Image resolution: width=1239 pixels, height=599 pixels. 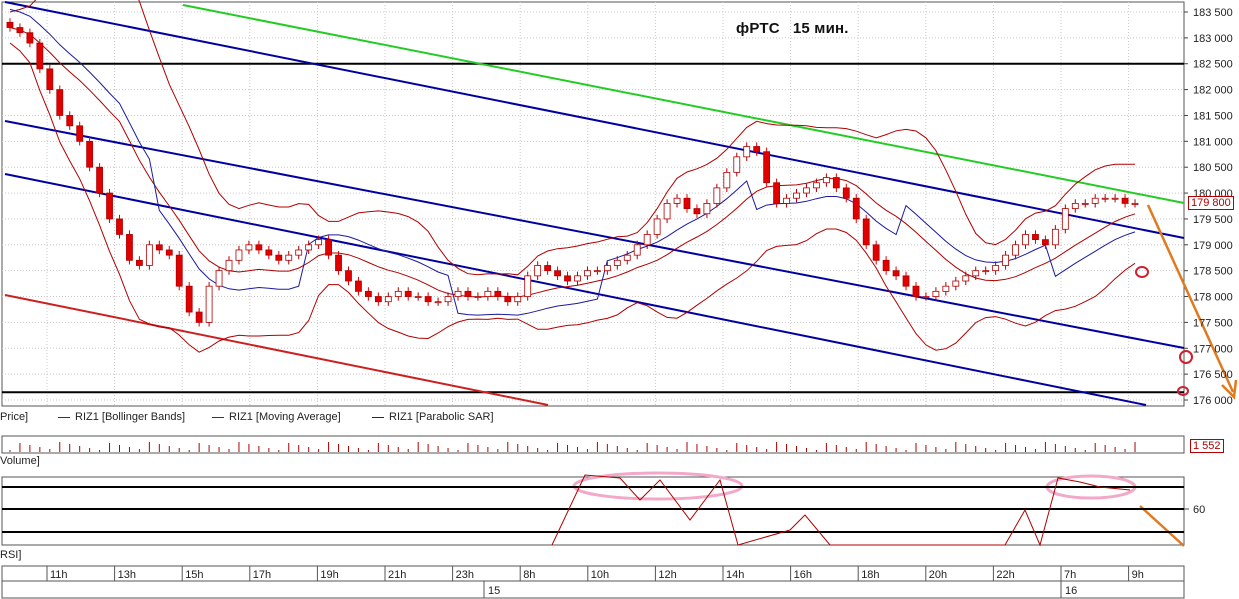 I want to click on volume-pane-label: Volume], so click(x=20, y=461).